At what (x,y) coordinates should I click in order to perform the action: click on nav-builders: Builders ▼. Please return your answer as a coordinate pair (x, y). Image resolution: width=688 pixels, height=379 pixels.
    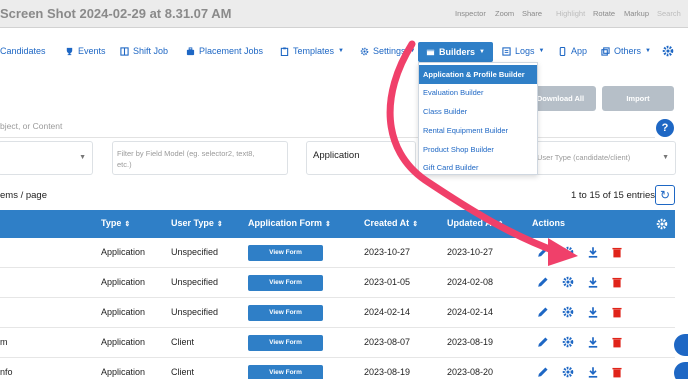
    Looking at the image, I should click on (455, 52).